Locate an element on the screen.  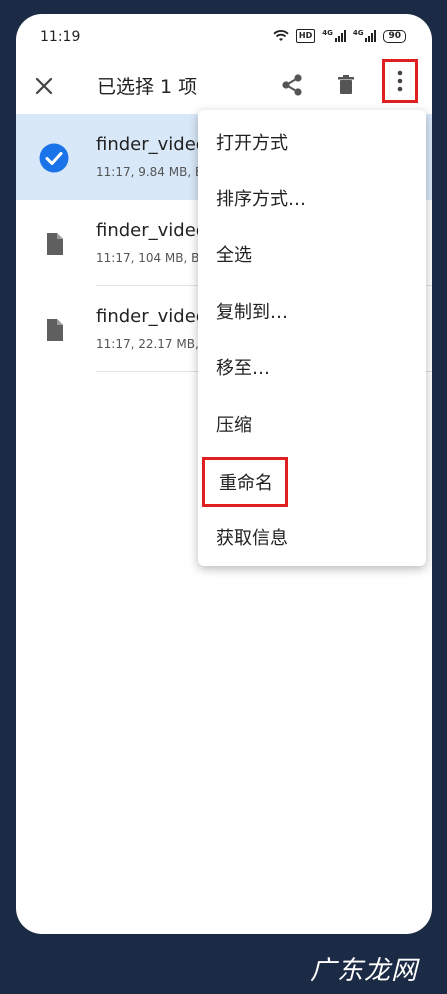
menu-item-label: 获取信息 is located at coordinates (252, 538).